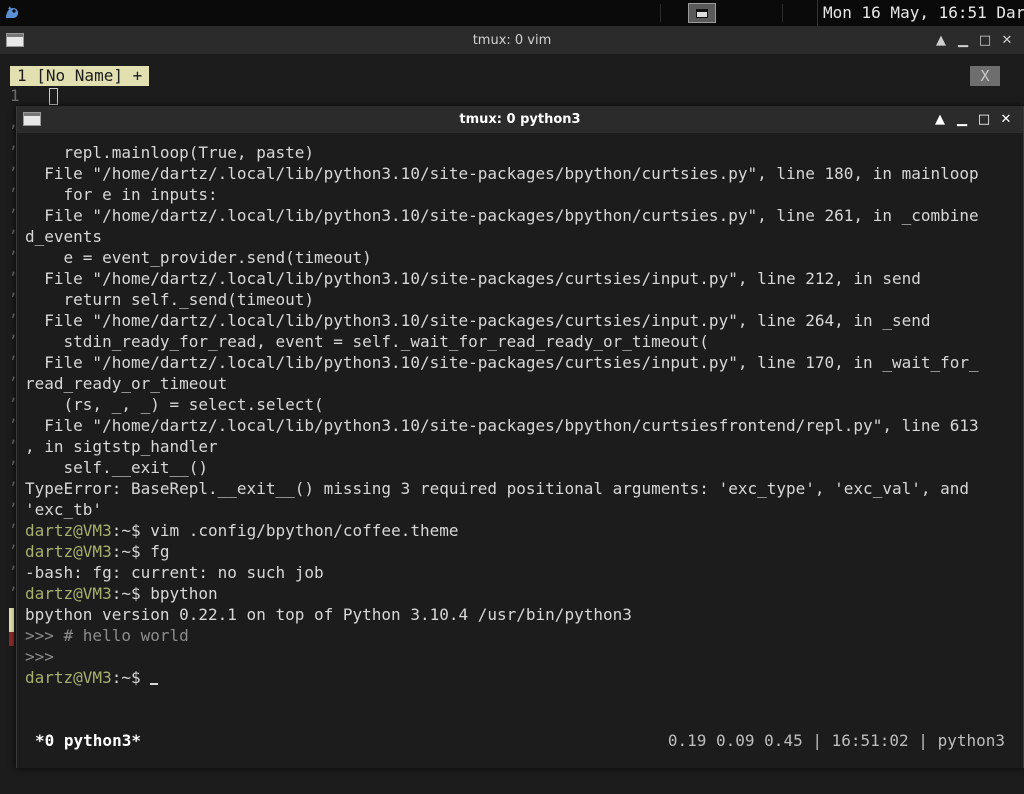  I want to click on window-icon, so click(702, 13).